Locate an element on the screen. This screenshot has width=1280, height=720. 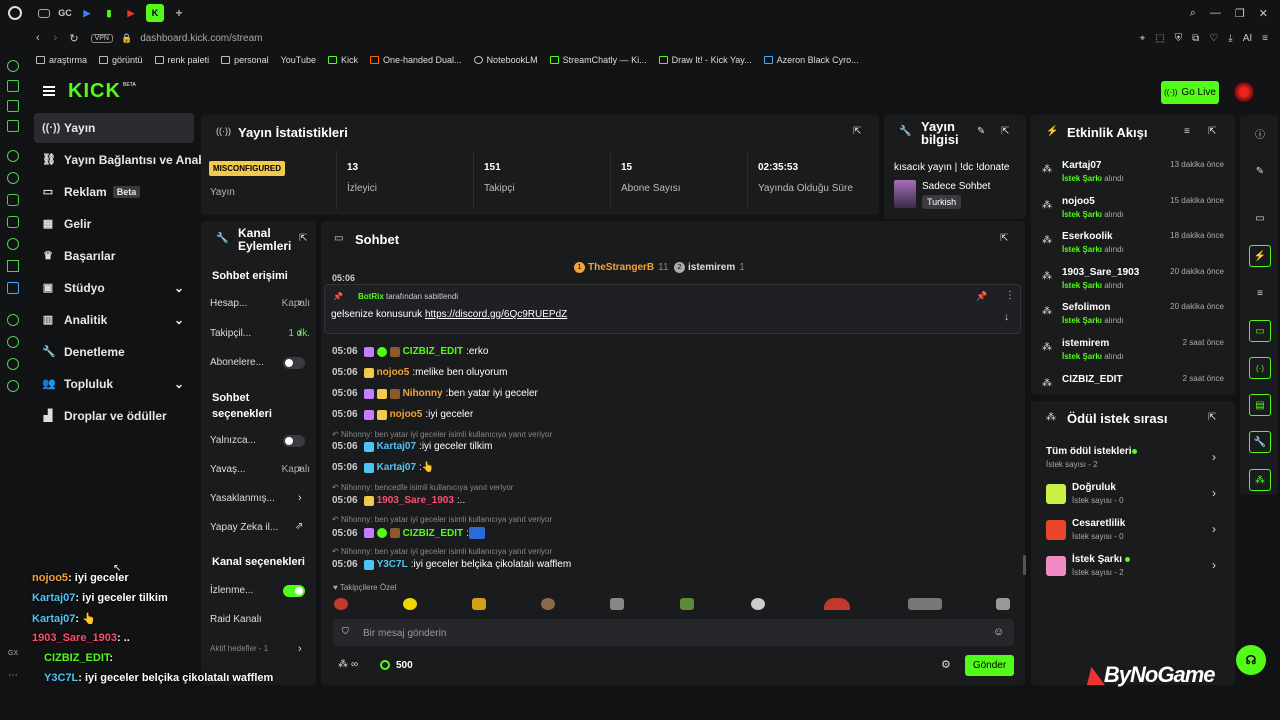
tab-play: ▶ is located at coordinates (87, 13).